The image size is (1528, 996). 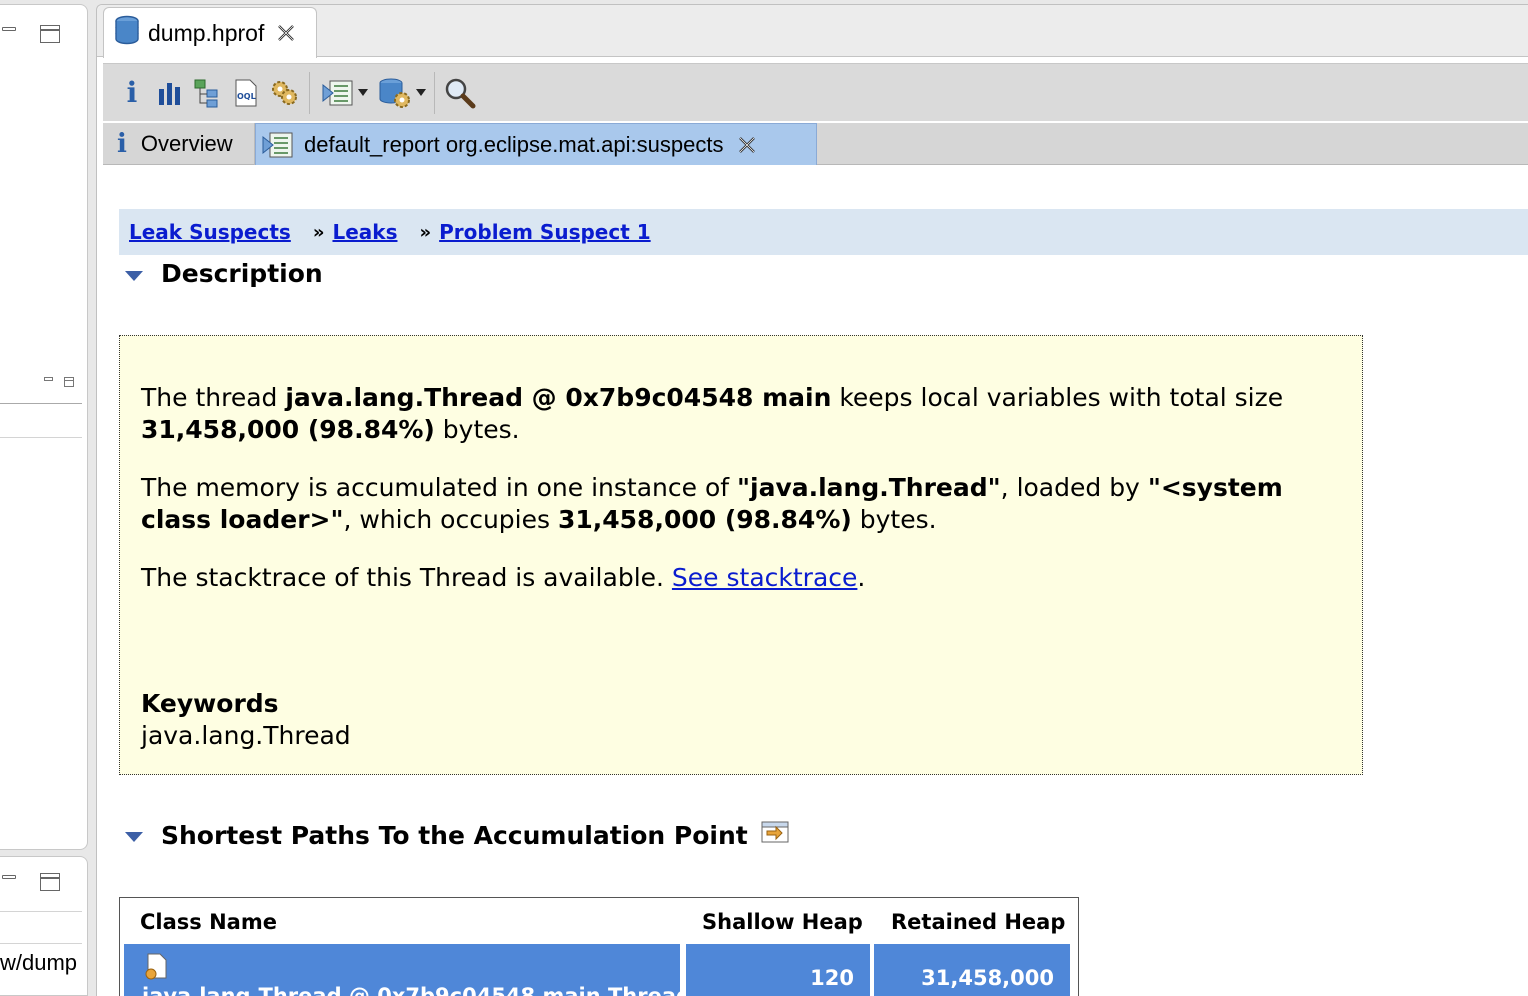 What do you see at coordinates (39, 962) in the screenshot?
I see `file-path-text: w/dump` at bounding box center [39, 962].